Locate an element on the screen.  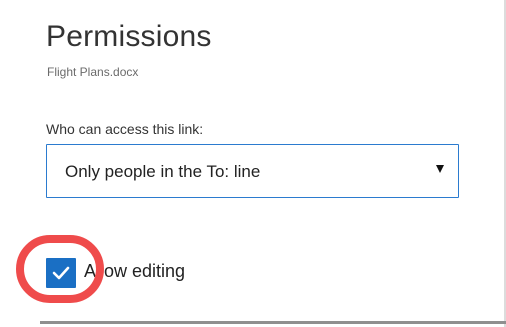
caret-down-icon is located at coordinates (440, 169).